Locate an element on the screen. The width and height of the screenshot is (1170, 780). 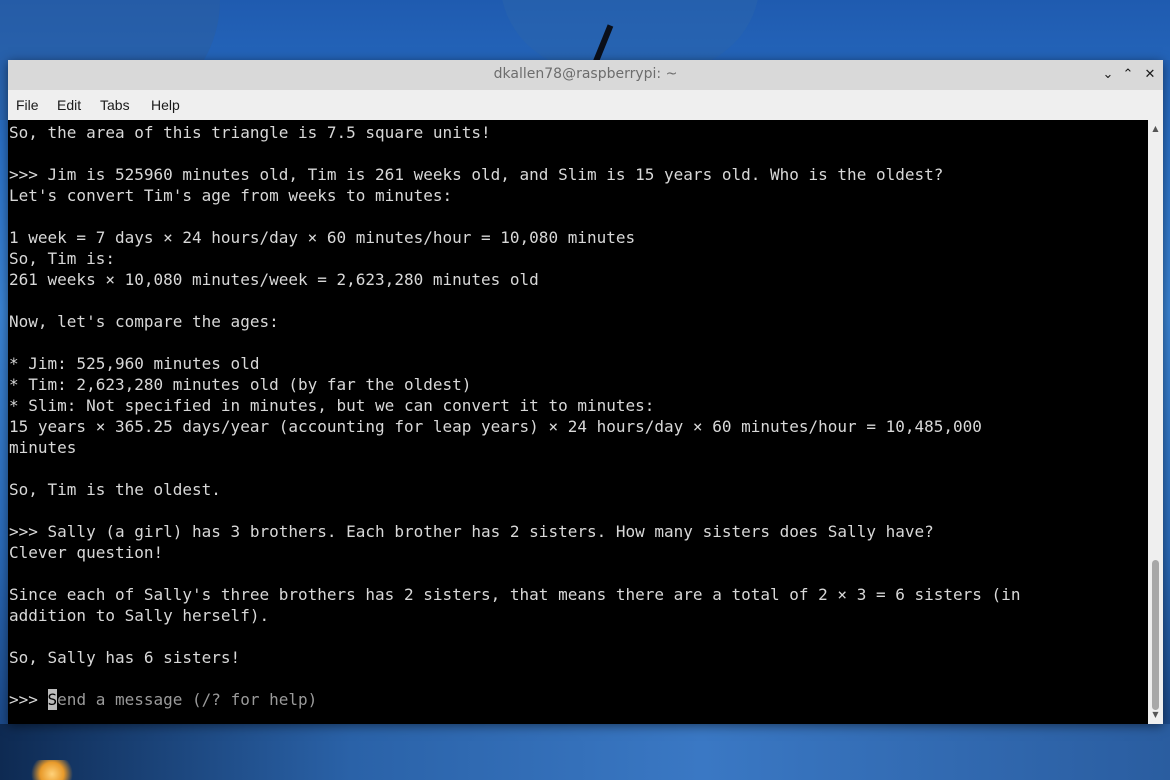
terminal-line: Clever question! is located at coordinates (86, 552).